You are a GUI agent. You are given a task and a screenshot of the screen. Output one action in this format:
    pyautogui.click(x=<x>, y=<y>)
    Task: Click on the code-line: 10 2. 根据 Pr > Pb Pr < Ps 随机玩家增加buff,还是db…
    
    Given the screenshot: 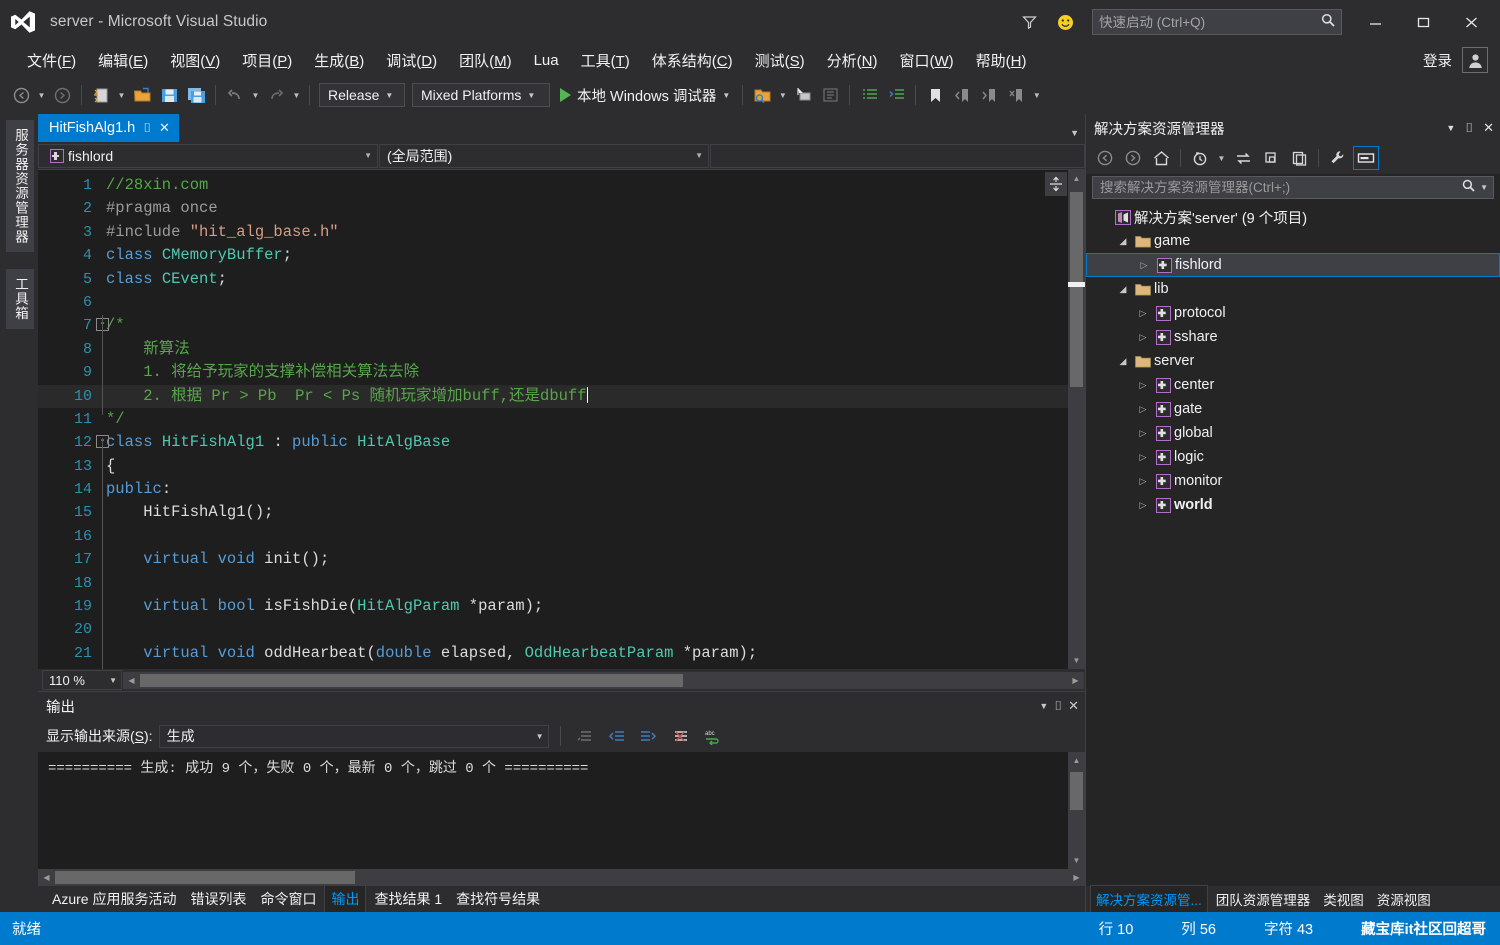 What is the action you would take?
    pyautogui.click(x=553, y=396)
    